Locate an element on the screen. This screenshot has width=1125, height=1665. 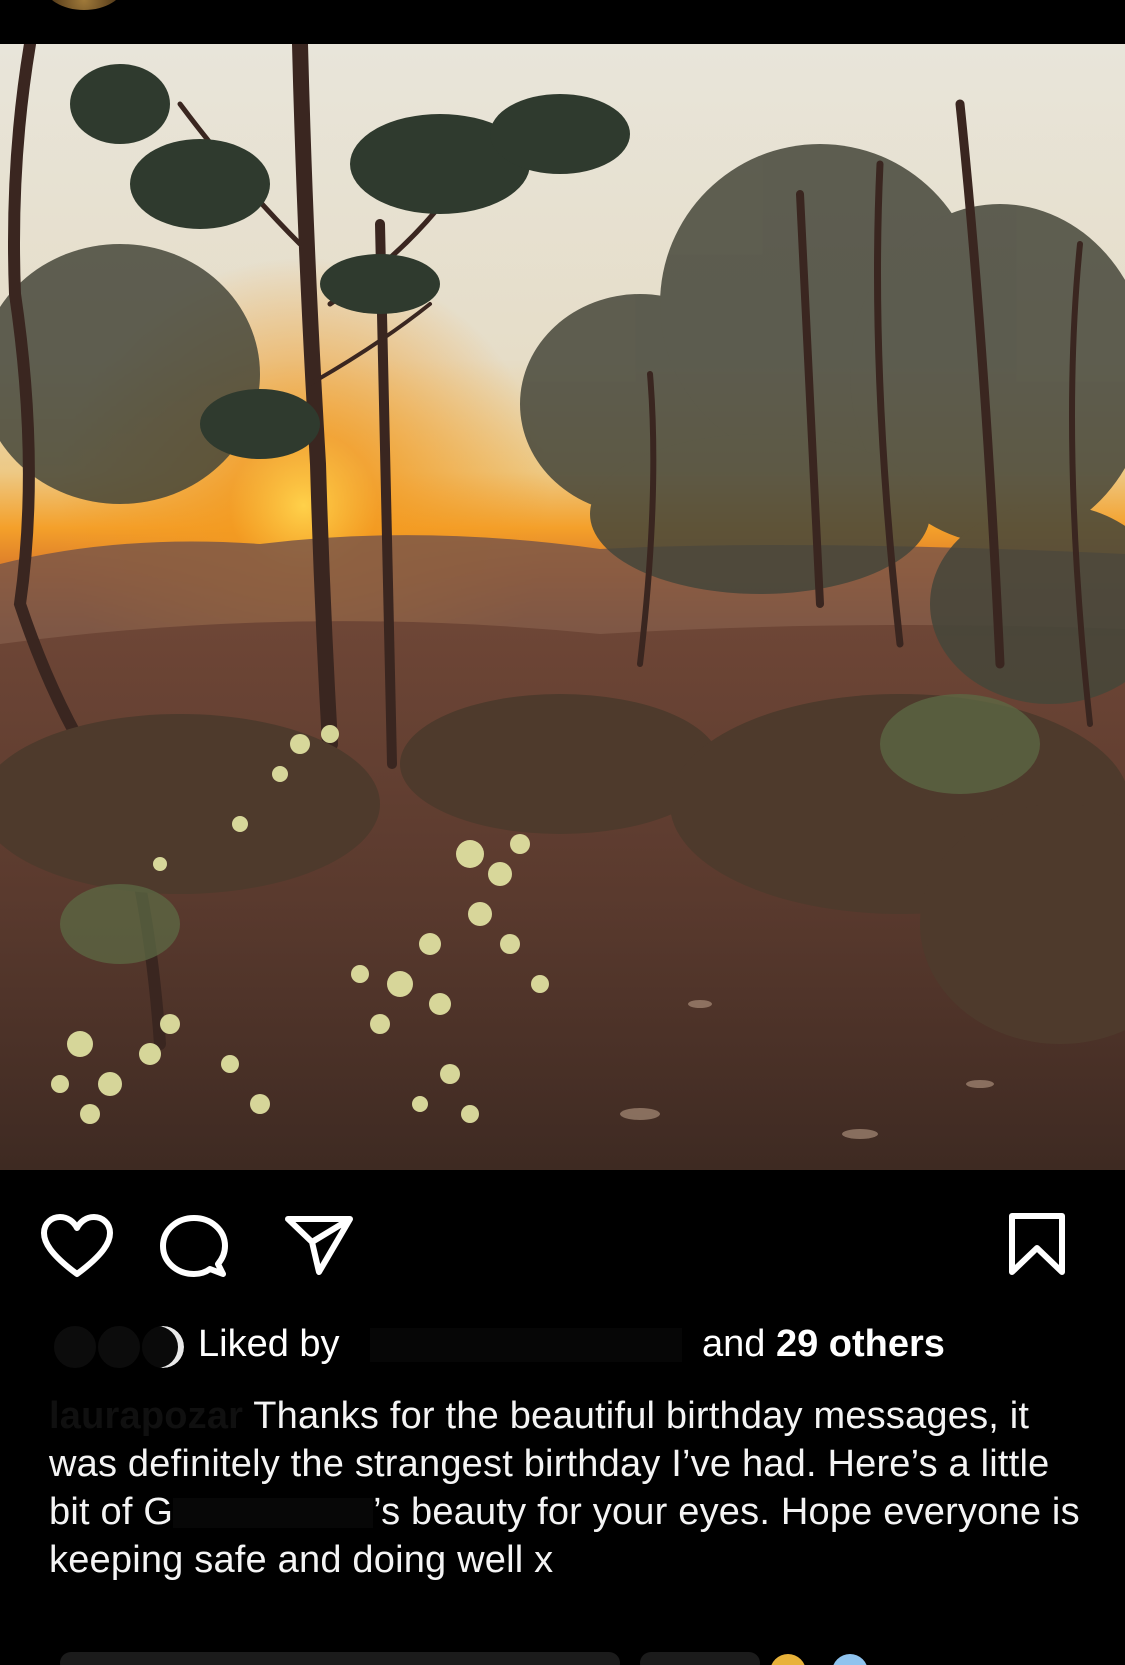
bookmark-icon is located at coordinates (1037, 1244).